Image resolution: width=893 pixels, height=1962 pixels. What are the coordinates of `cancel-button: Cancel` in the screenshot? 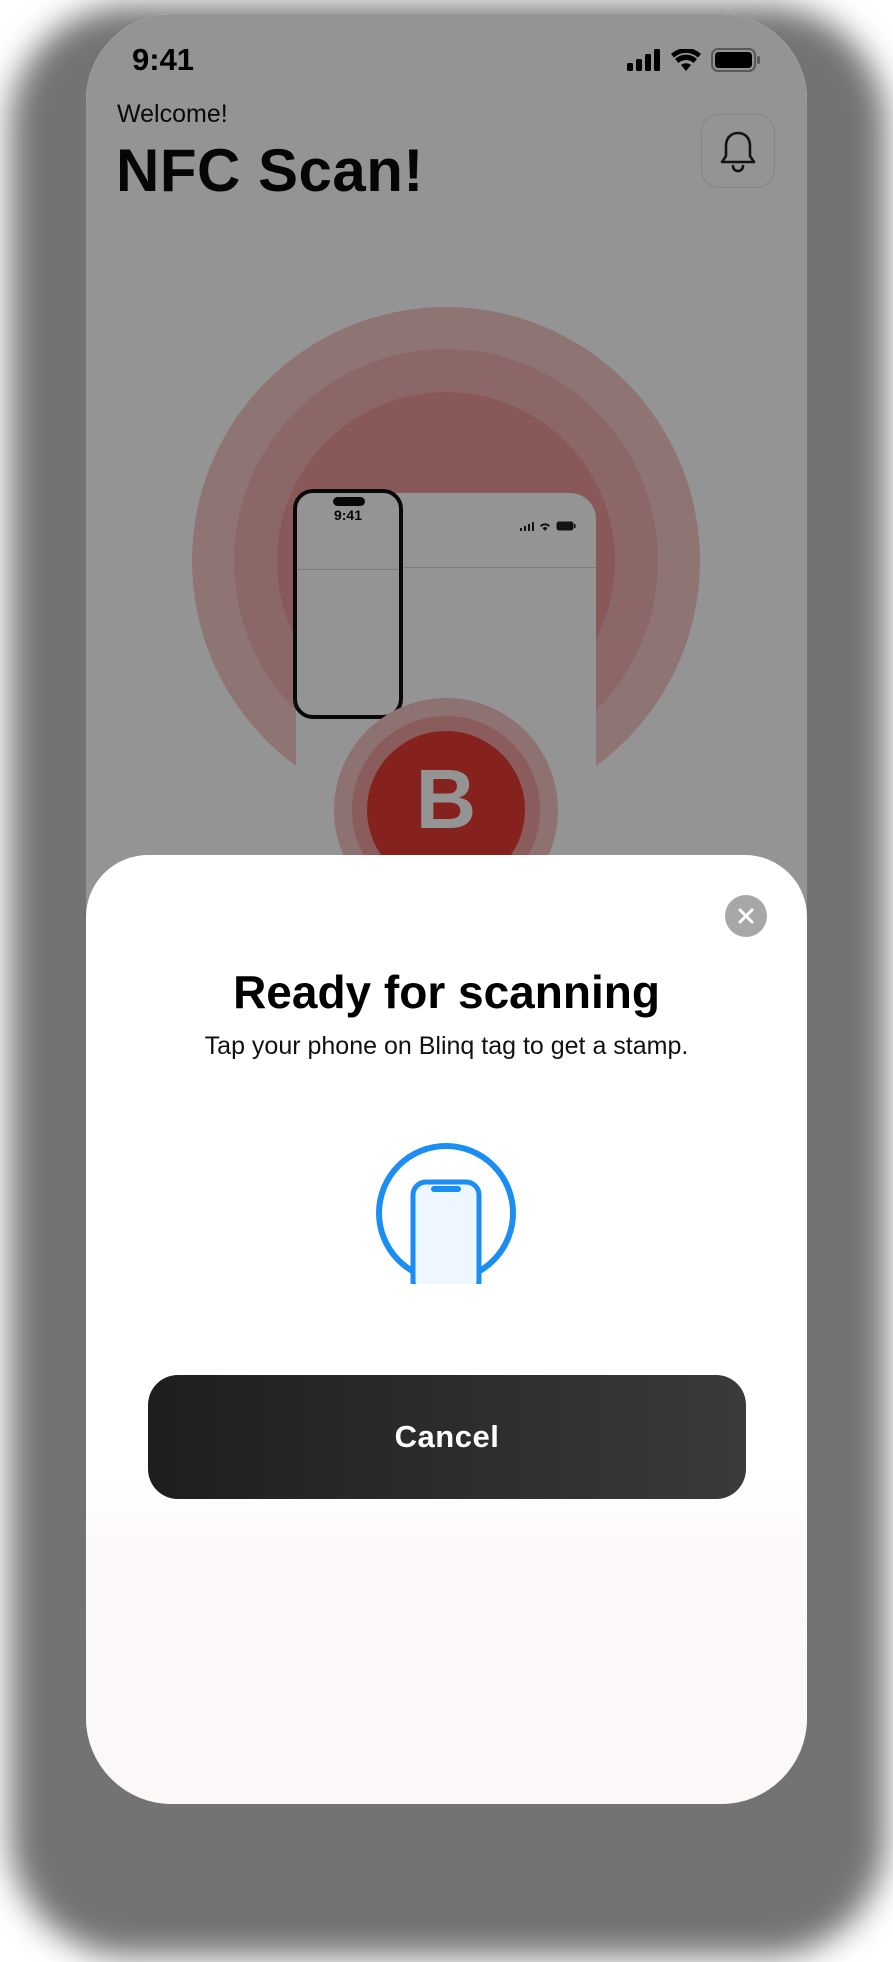 It's located at (447, 1437).